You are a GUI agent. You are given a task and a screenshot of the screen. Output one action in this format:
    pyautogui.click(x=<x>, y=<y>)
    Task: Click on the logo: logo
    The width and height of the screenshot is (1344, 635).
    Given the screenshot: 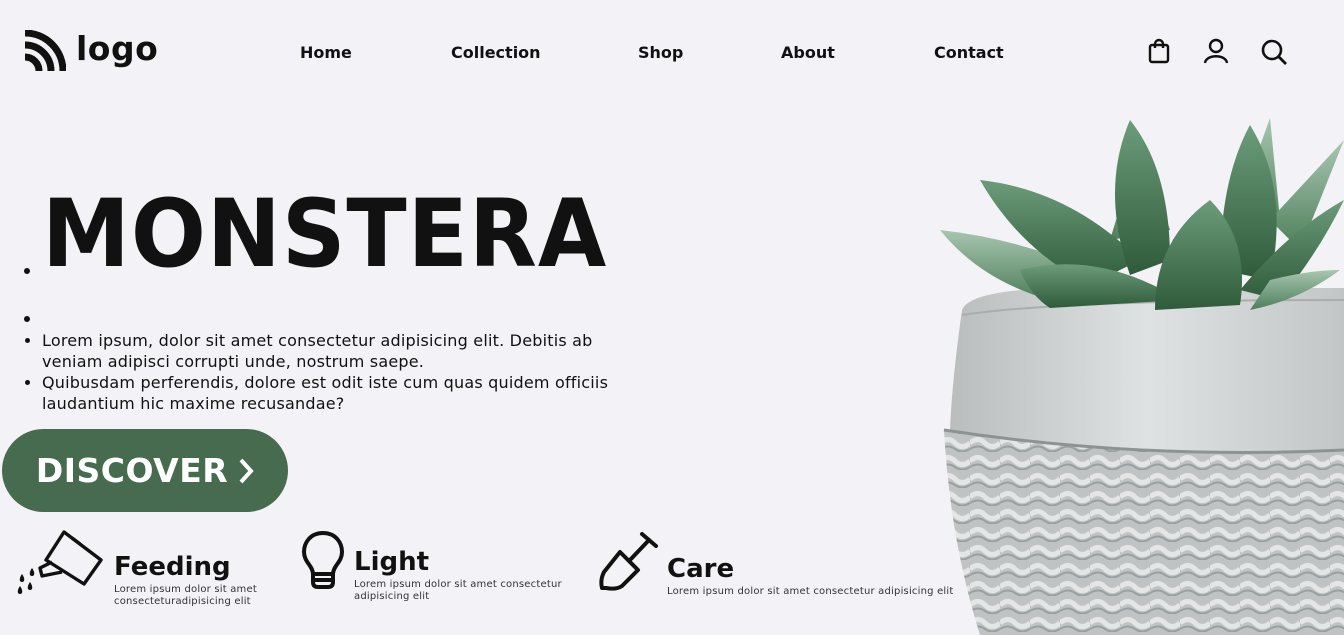 What is the action you would take?
    pyautogui.click(x=90, y=51)
    